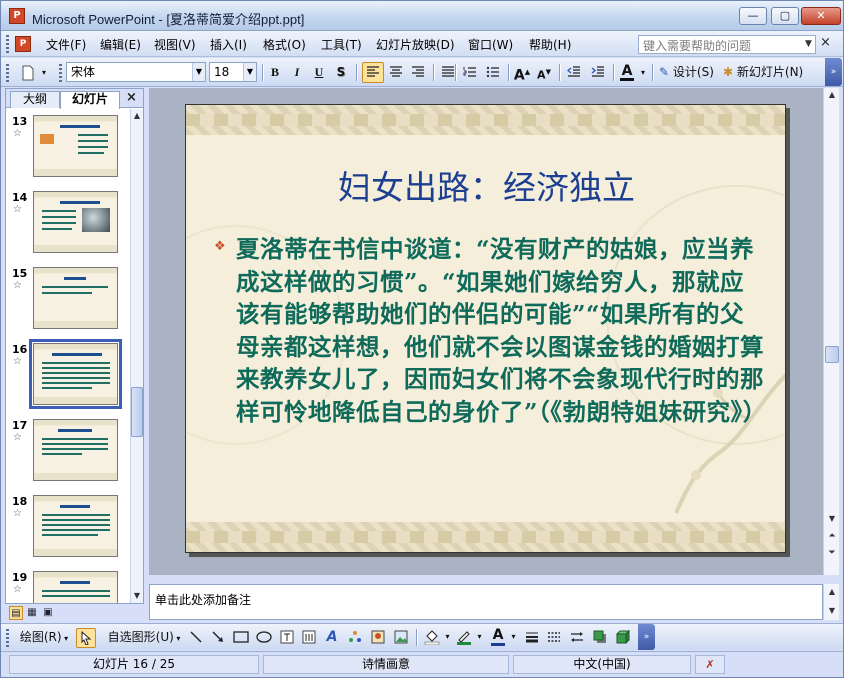  Describe the element at coordinates (522, 73) in the screenshot. I see `increase-font-size-button: A▲` at that location.